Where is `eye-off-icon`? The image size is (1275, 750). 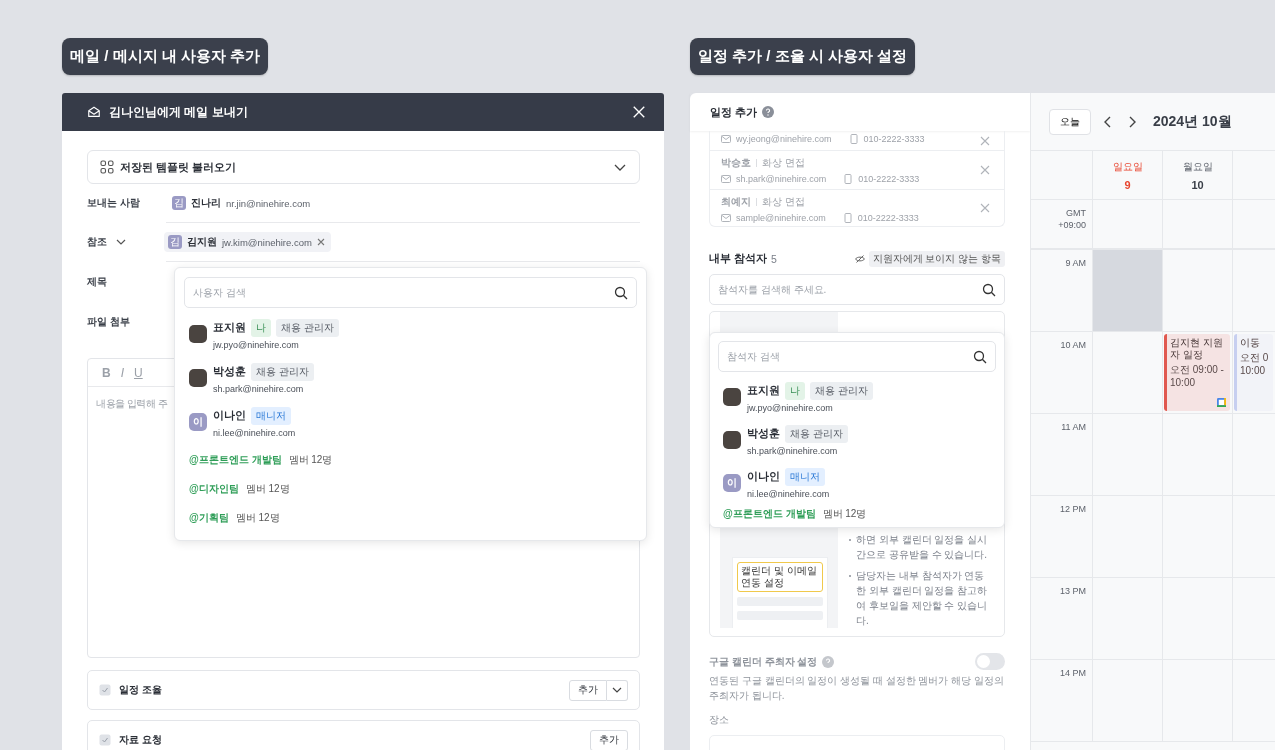
eye-off-icon is located at coordinates (859, 259).